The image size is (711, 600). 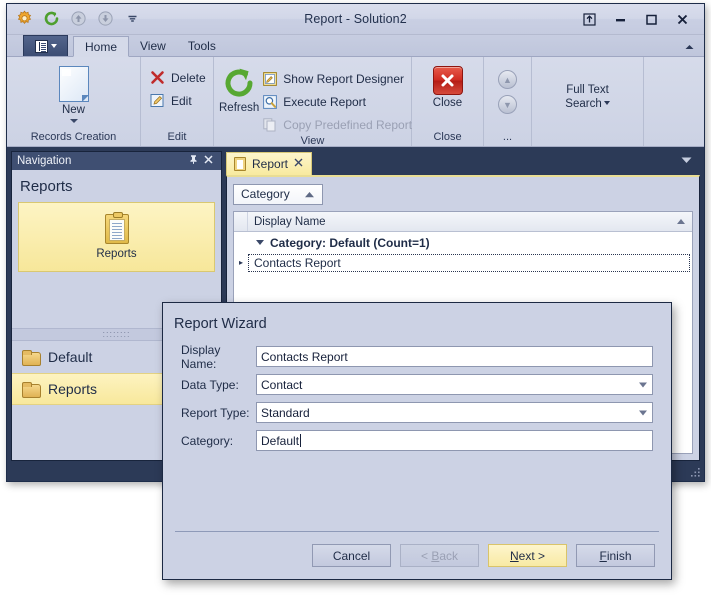 I want to click on application-menu-button, so click(x=45, y=45).